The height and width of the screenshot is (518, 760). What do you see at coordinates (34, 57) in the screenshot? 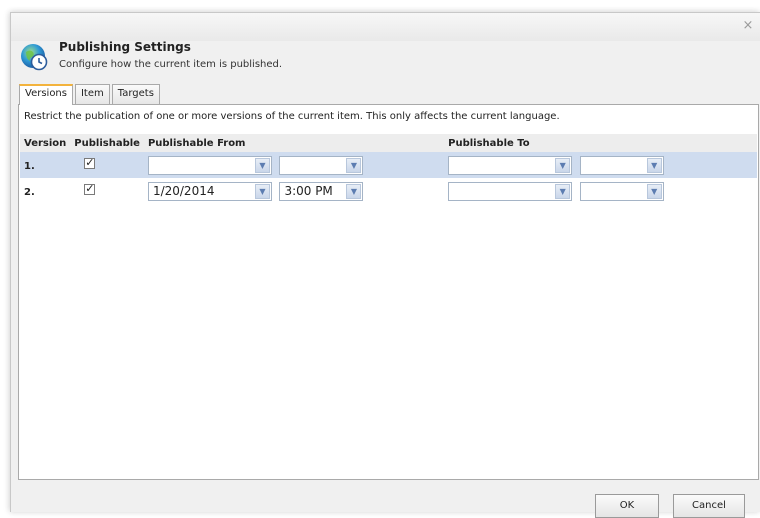
I see `globe-clock-icon` at bounding box center [34, 57].